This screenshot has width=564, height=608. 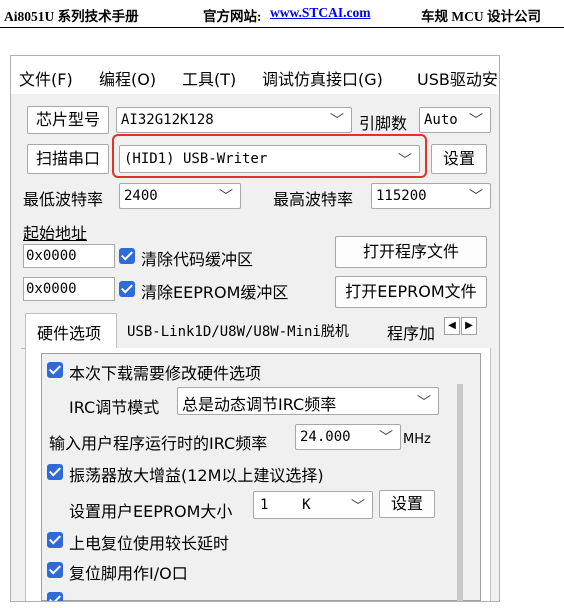 I want to click on irc-mode-label: IRC调节模式, so click(x=114, y=407).